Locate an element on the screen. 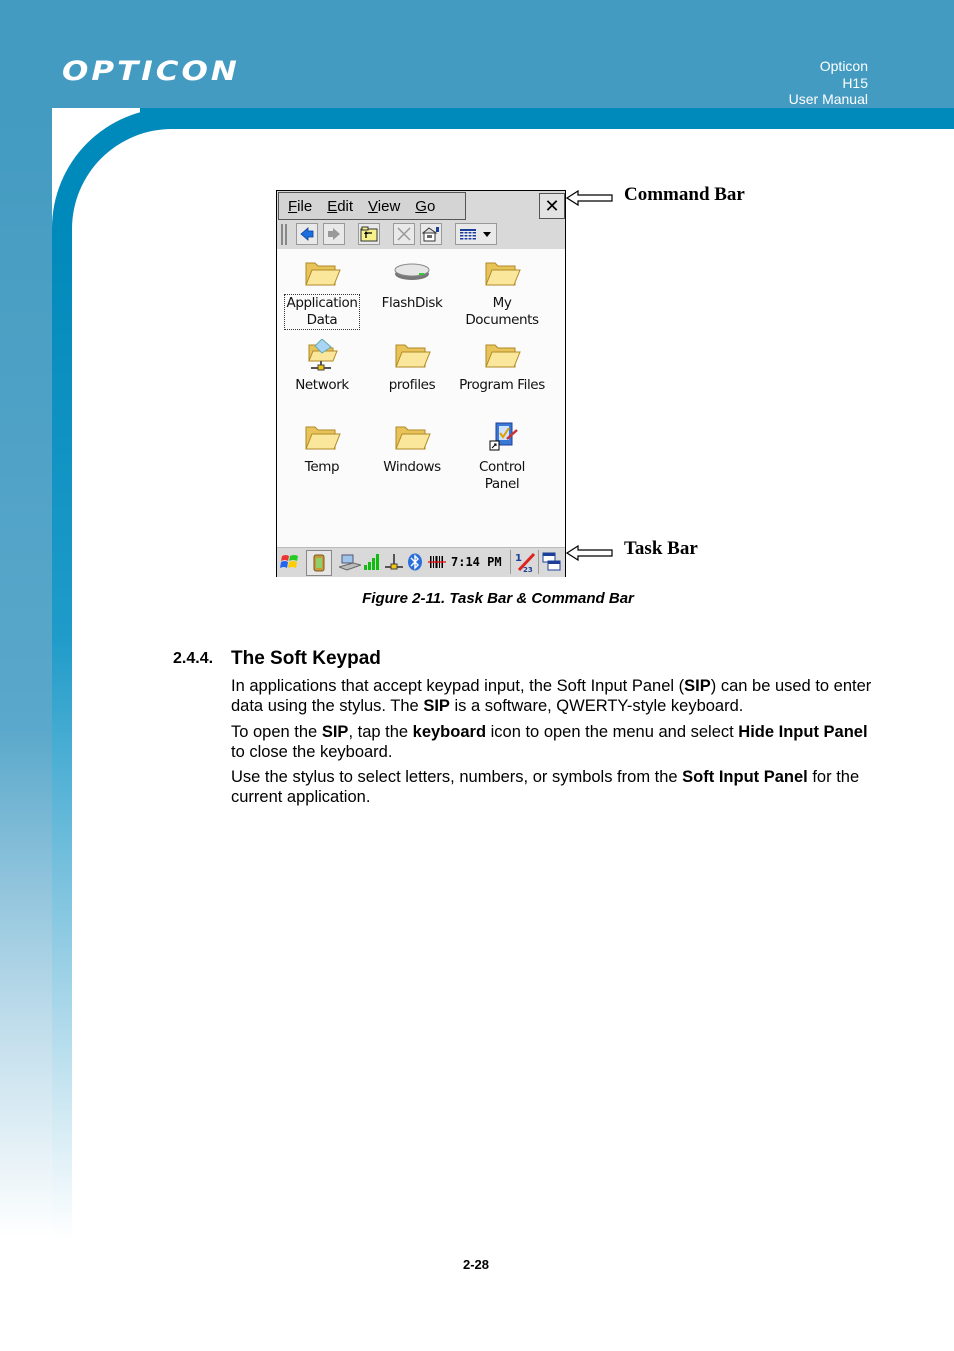 The image size is (954, 1351). header-company: Opticon is located at coordinates (843, 66).